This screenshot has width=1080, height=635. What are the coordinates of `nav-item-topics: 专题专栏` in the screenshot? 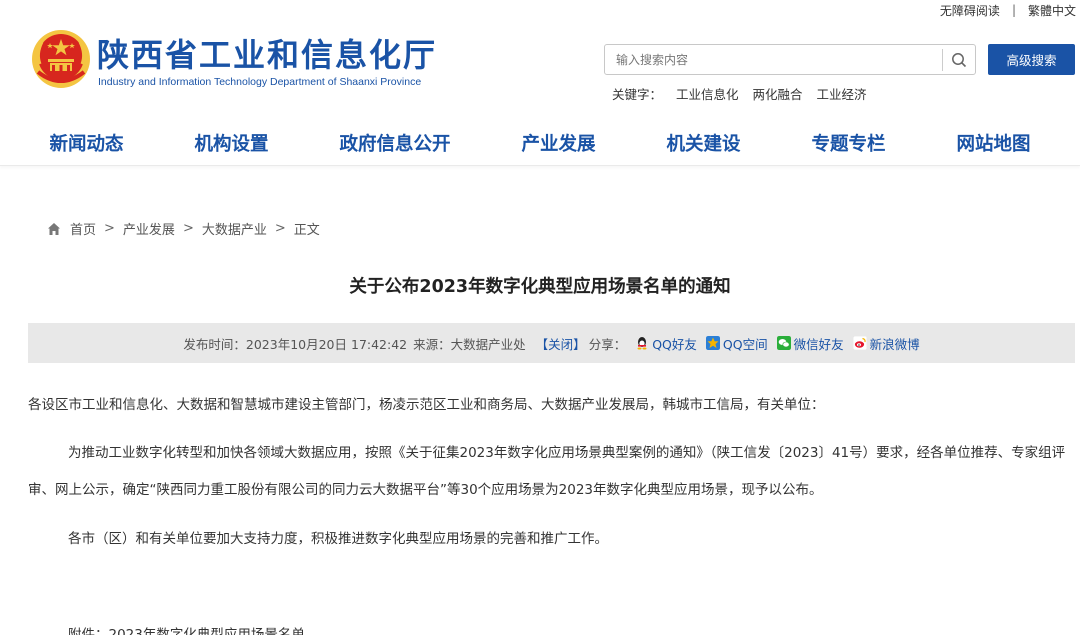 It's located at (848, 143).